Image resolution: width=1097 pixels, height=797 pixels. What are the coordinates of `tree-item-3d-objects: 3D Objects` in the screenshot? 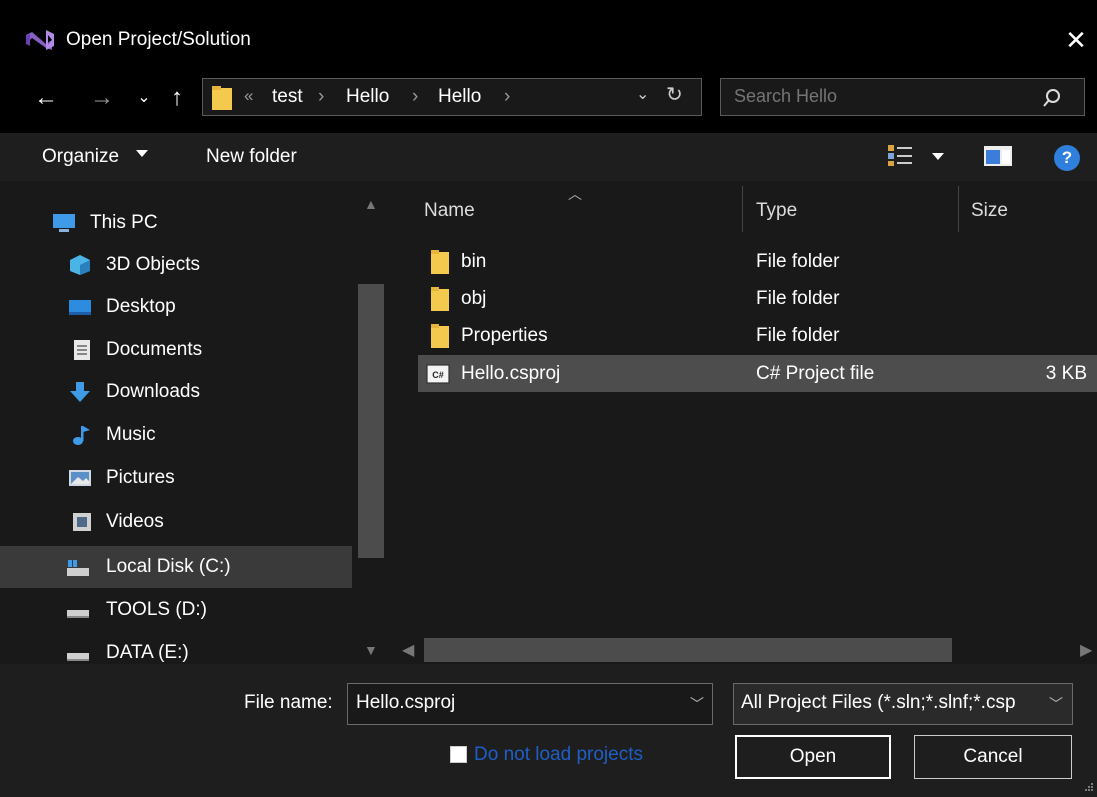 It's located at (176, 265).